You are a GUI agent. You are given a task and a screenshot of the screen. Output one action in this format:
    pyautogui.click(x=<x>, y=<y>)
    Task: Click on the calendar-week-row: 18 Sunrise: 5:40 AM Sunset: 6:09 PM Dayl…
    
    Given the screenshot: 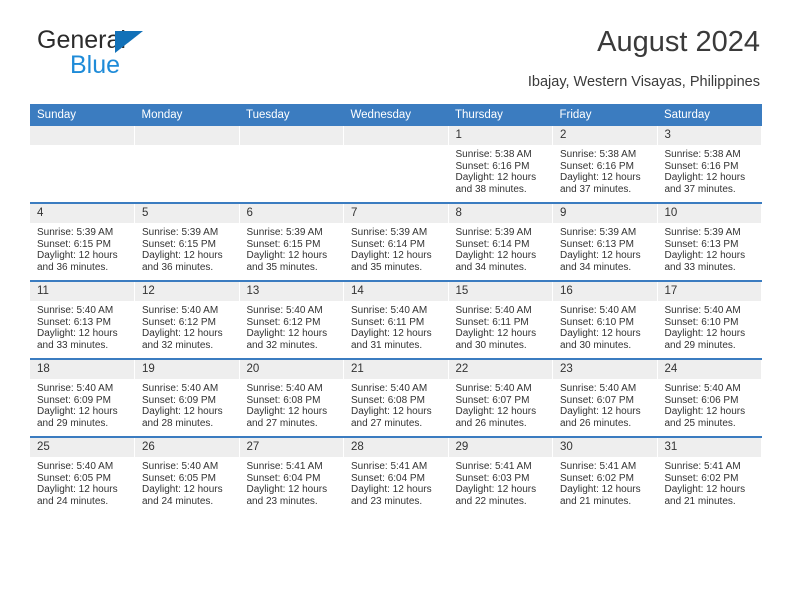 What is the action you would take?
    pyautogui.click(x=396, y=397)
    